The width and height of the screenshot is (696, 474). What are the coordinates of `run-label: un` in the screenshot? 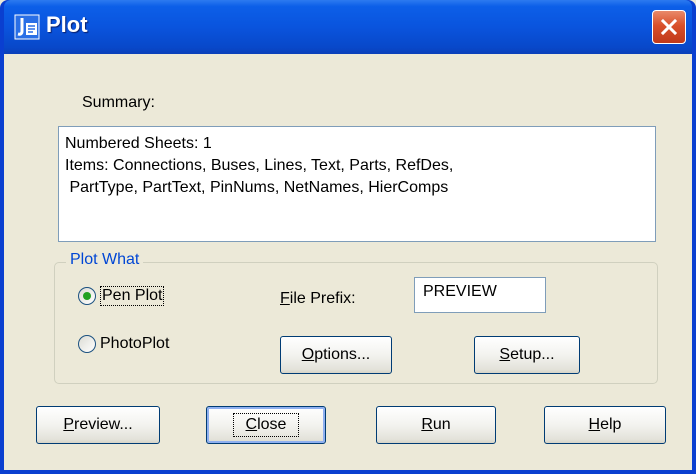 It's located at (441, 424).